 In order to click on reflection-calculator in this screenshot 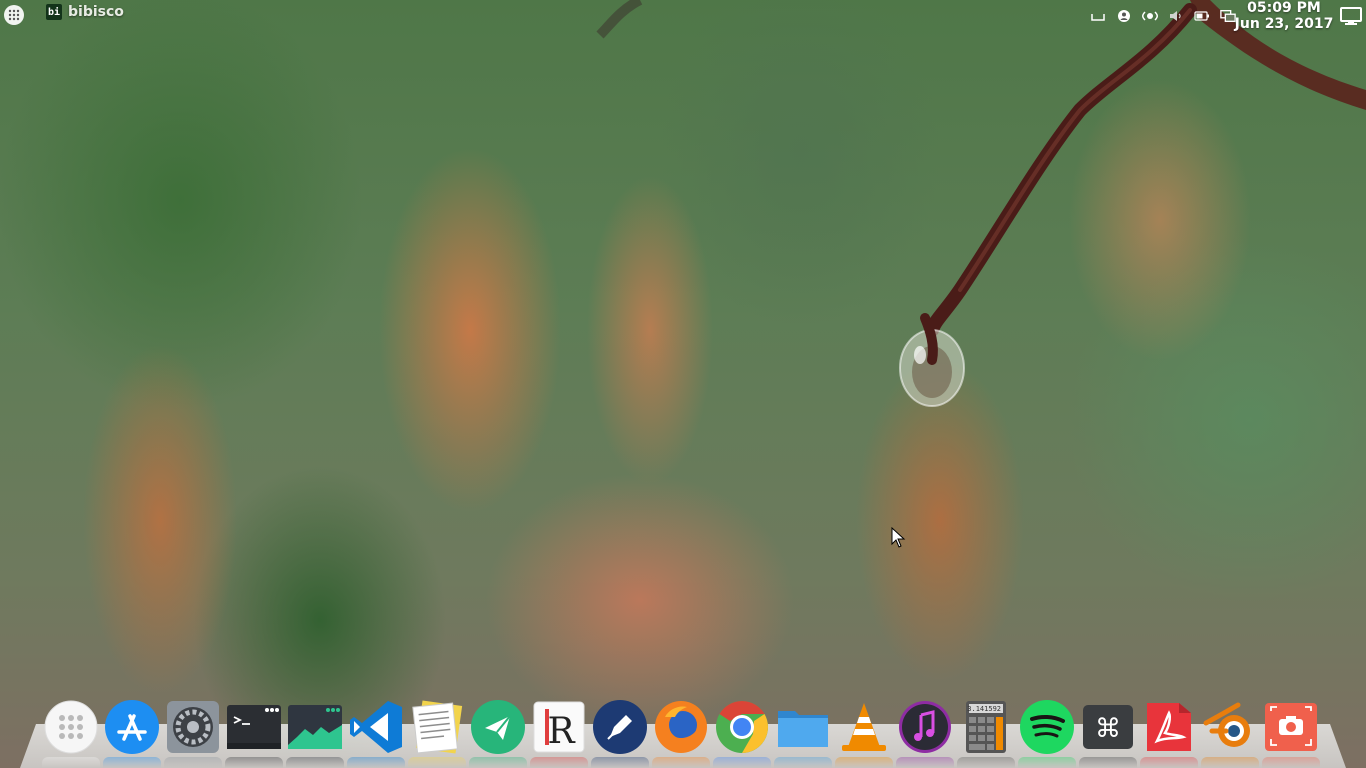, I will do `click(986, 762)`.